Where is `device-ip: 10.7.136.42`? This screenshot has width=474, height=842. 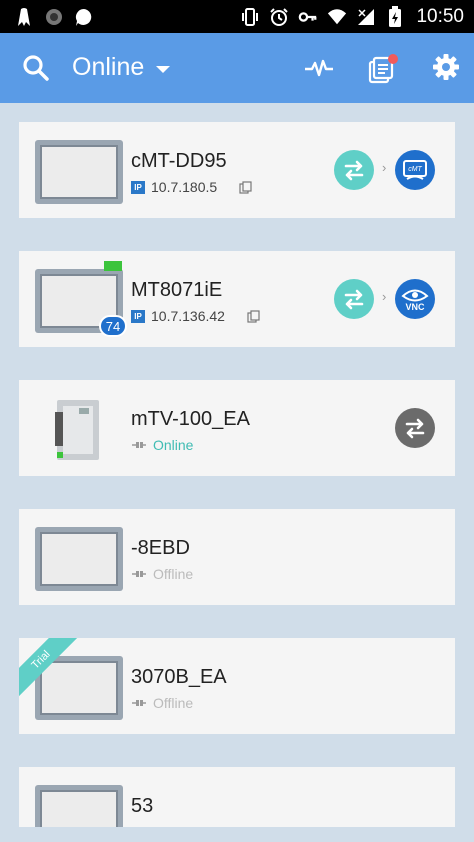 device-ip: 10.7.136.42 is located at coordinates (188, 316).